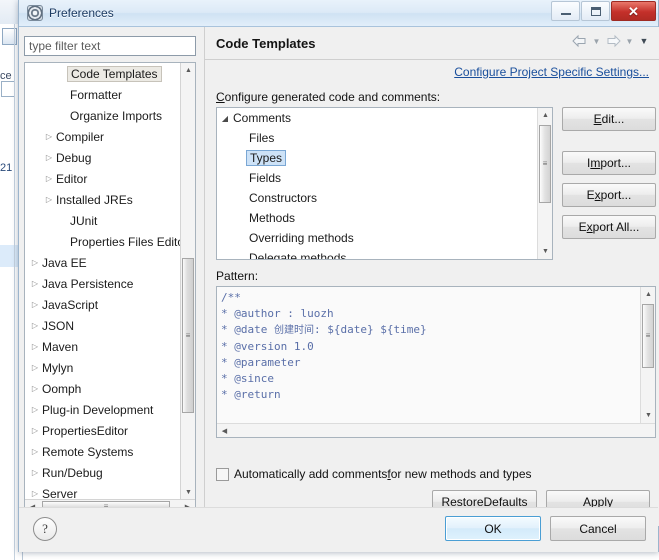 The height and width of the screenshot is (560, 659). I want to click on template-item-files: Files, so click(384, 138).